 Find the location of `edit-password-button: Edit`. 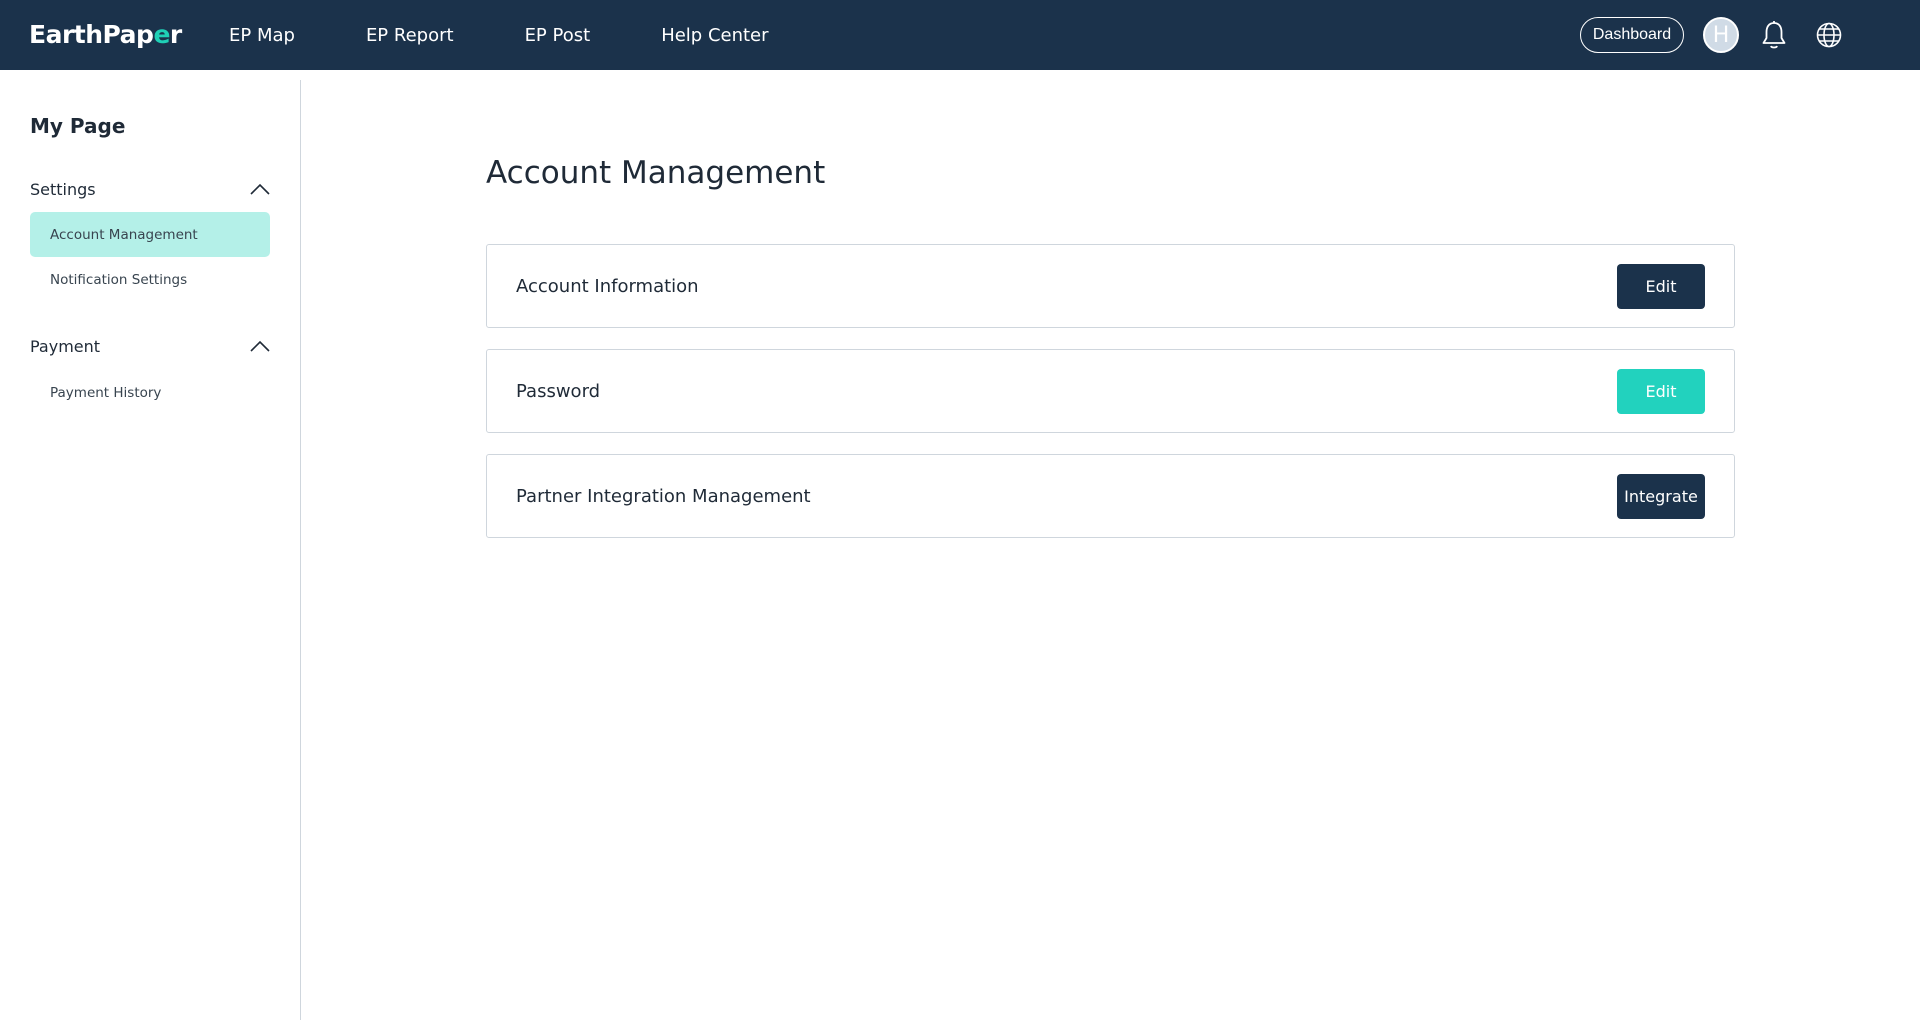

edit-password-button: Edit is located at coordinates (1661, 391).